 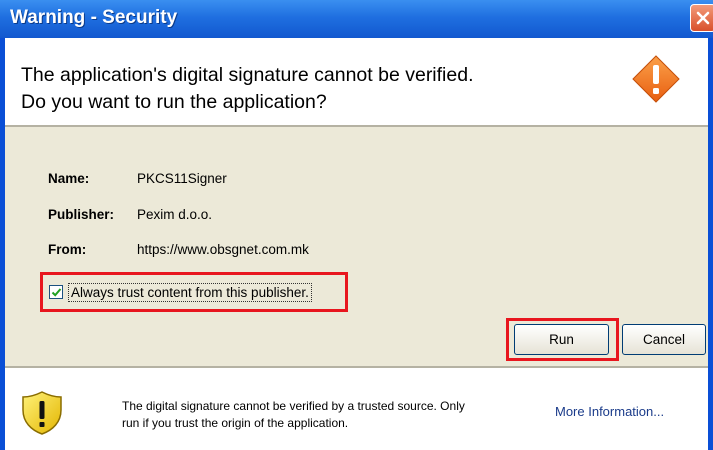 What do you see at coordinates (561, 339) in the screenshot?
I see `run-button: Run` at bounding box center [561, 339].